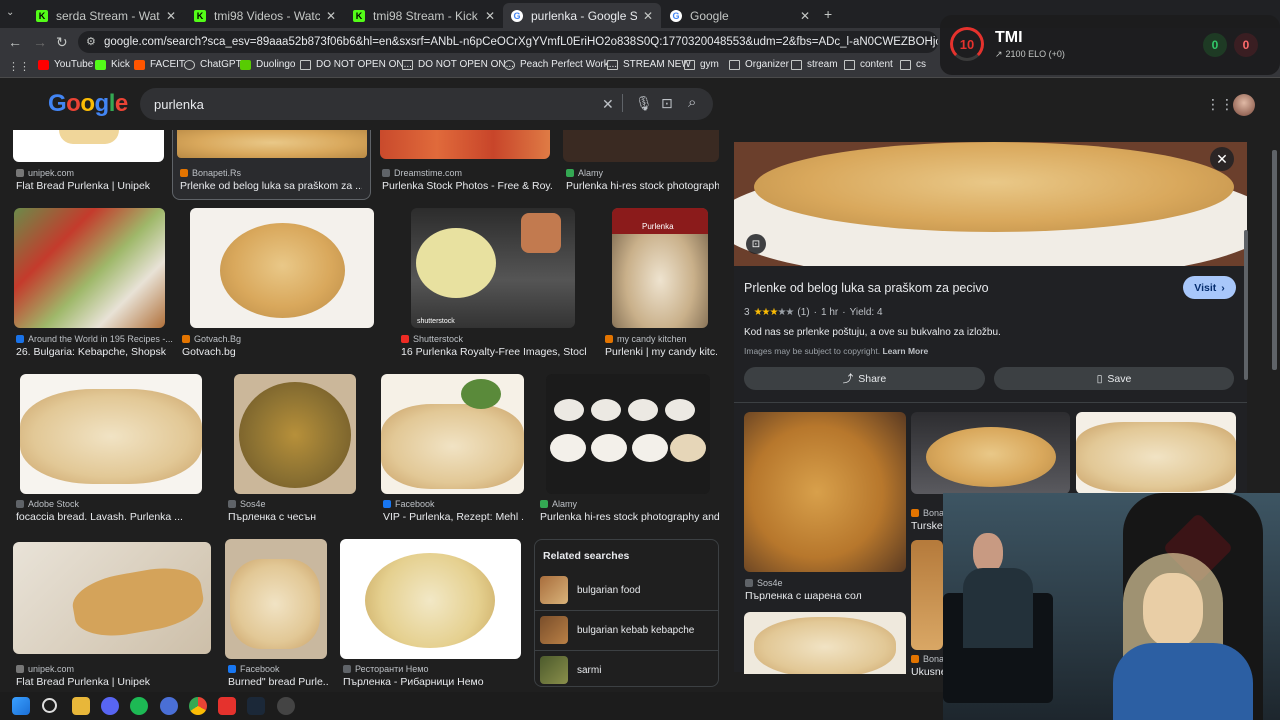 The image size is (1280, 720). What do you see at coordinates (139, 706) in the screenshot?
I see `spotify-icon` at bounding box center [139, 706].